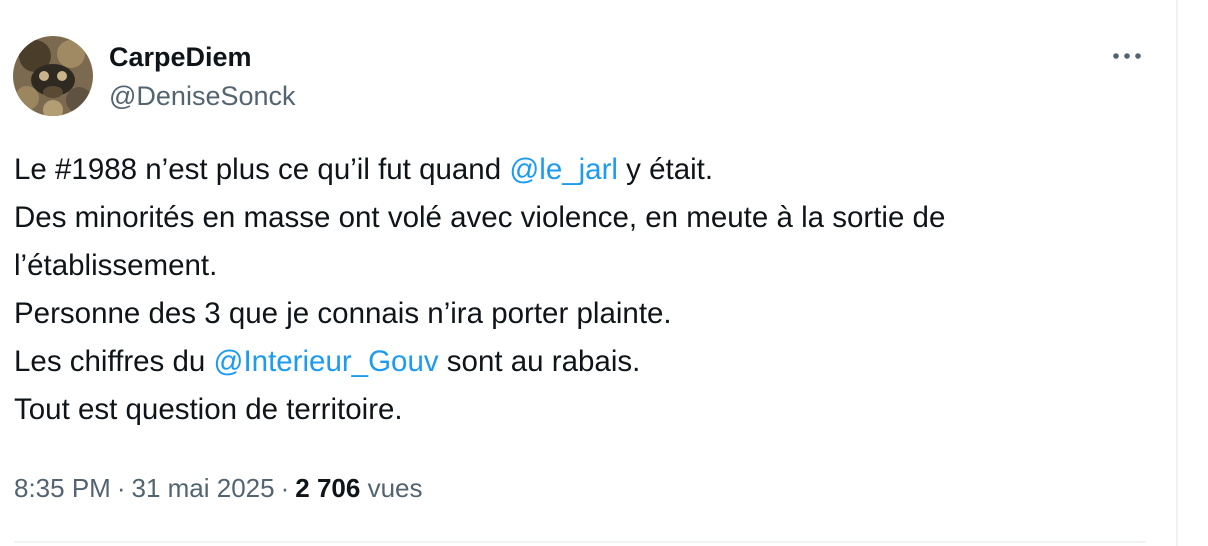 The image size is (1208, 546). I want to click on text-segment: sont au rabais., so click(539, 361).